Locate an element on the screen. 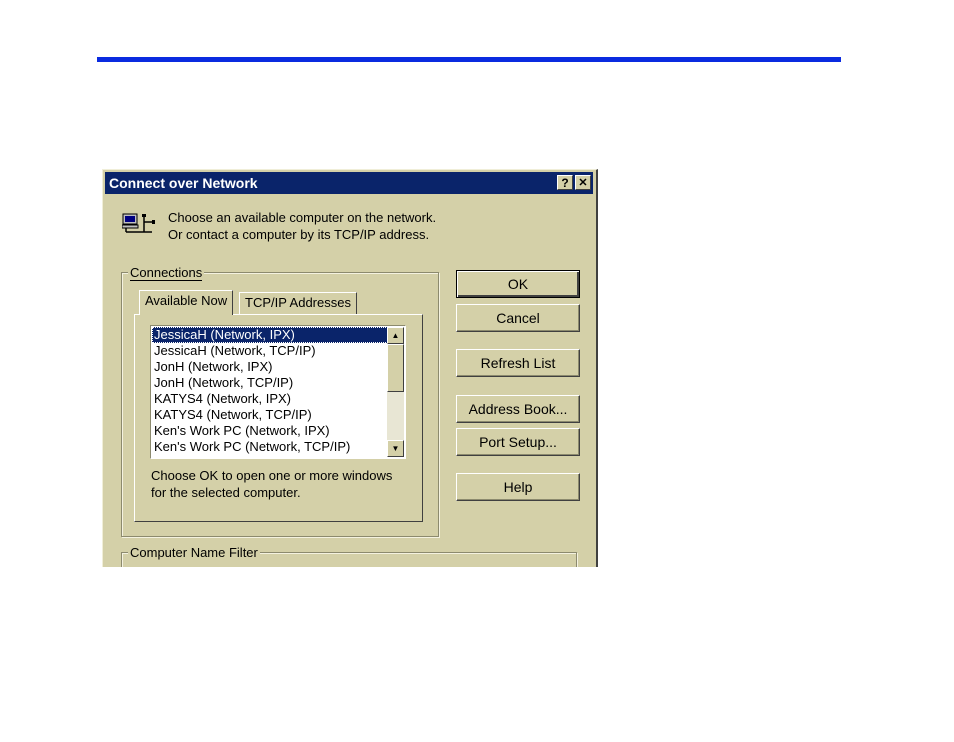  tab-tcp-ip-addresses: TCP/IP Addresses is located at coordinates (298, 303).